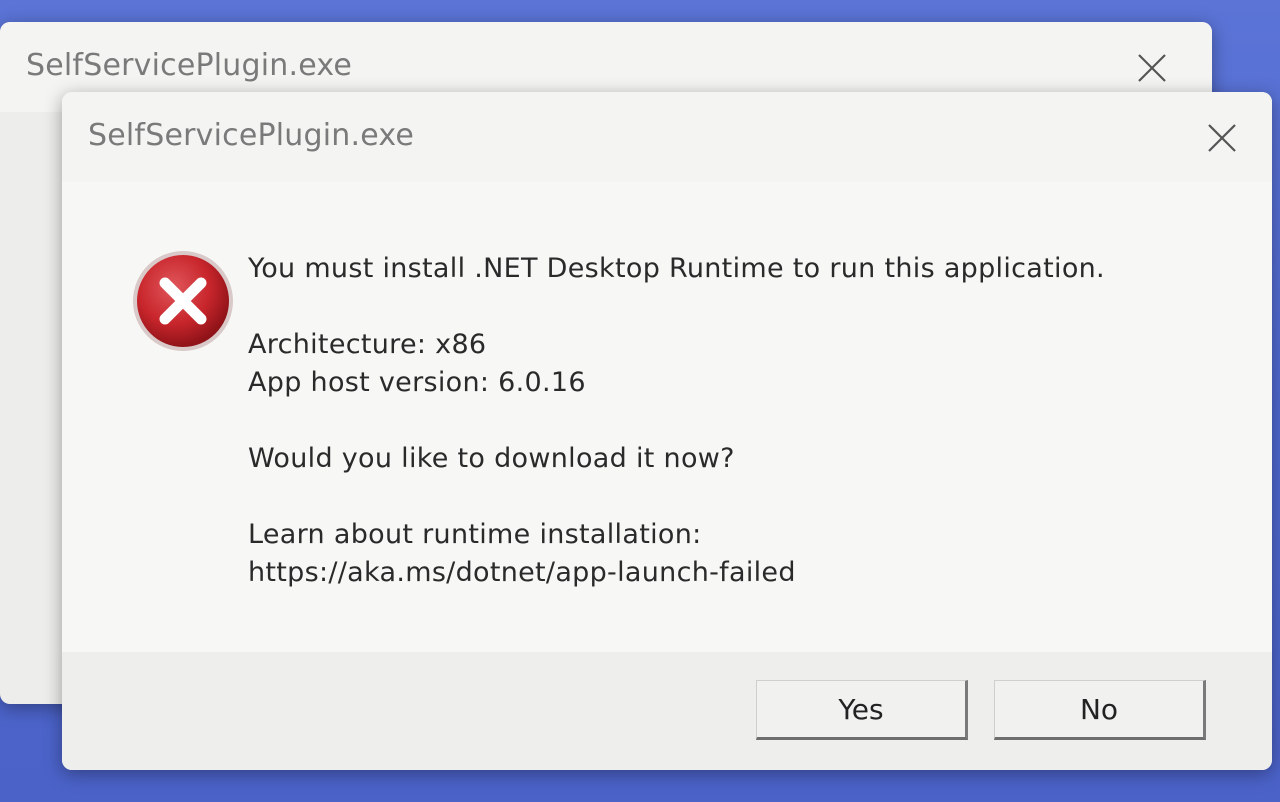  What do you see at coordinates (1100, 710) in the screenshot?
I see `no-button: No` at bounding box center [1100, 710].